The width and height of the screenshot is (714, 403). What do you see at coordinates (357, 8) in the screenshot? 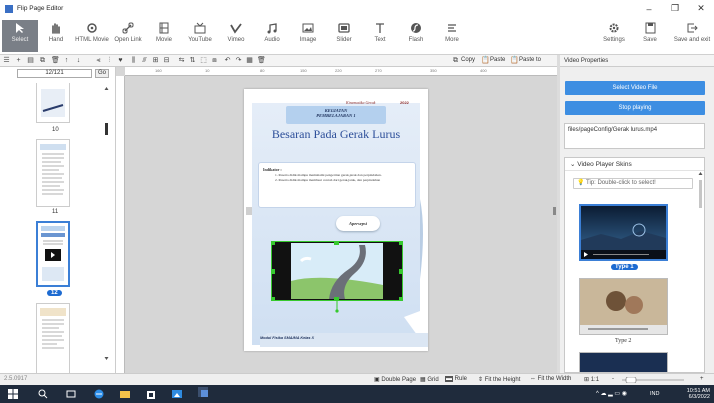
I see `title-bar: Flip Page Editor – ❐ ✕` at bounding box center [357, 8].